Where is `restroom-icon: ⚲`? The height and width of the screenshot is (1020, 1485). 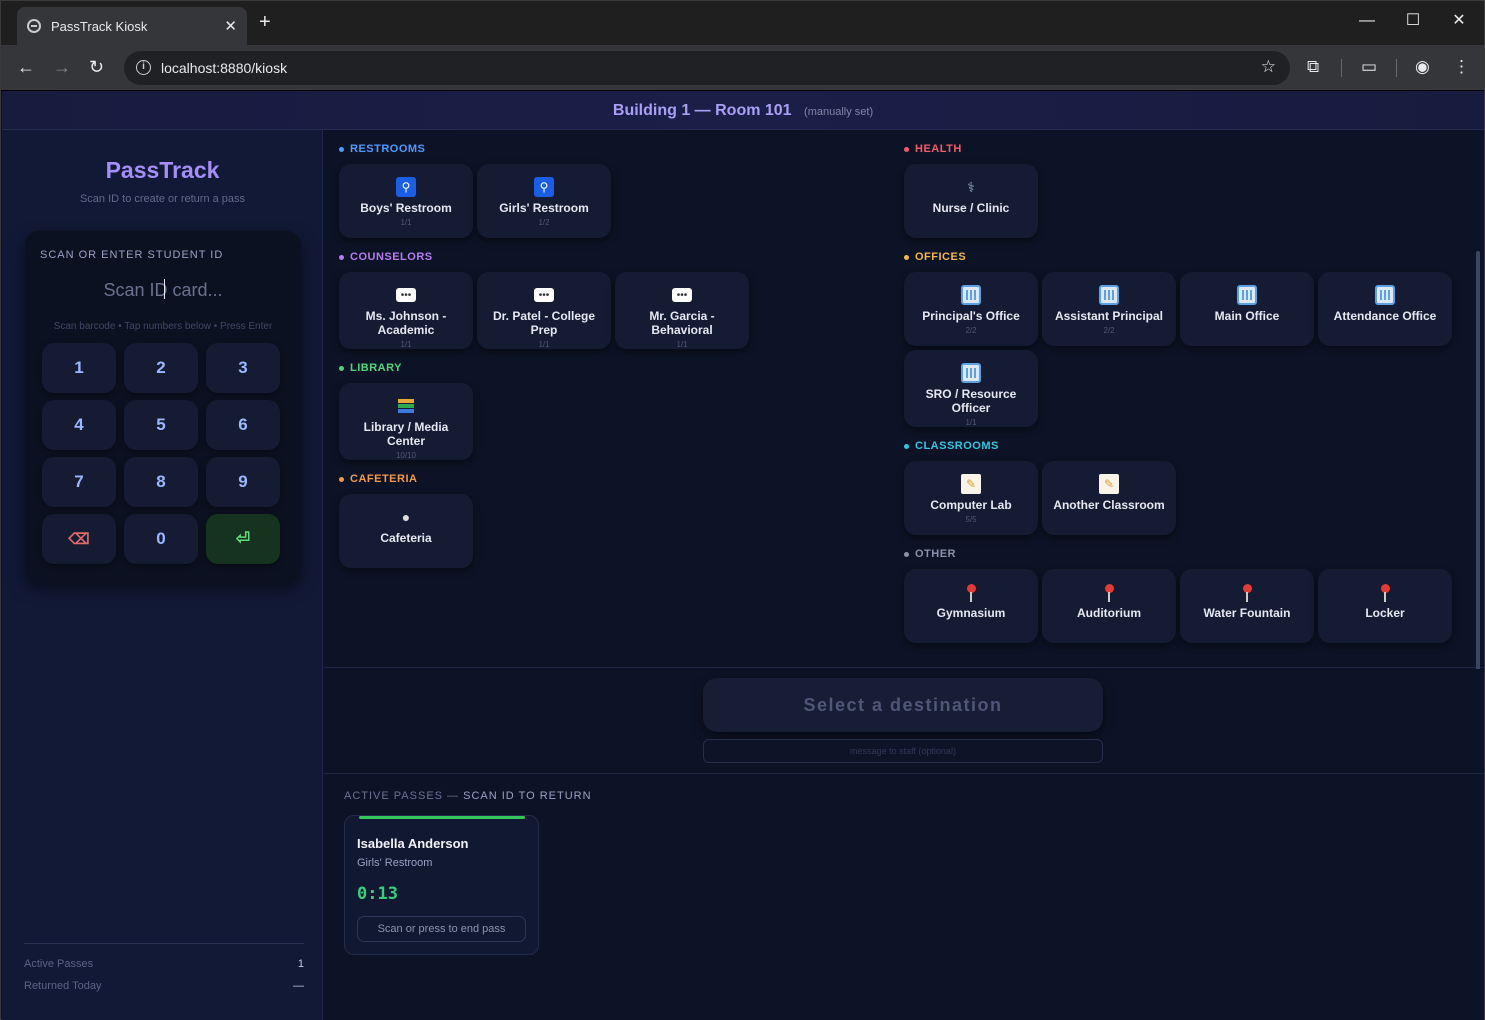
restroom-icon: ⚲ is located at coordinates (406, 187).